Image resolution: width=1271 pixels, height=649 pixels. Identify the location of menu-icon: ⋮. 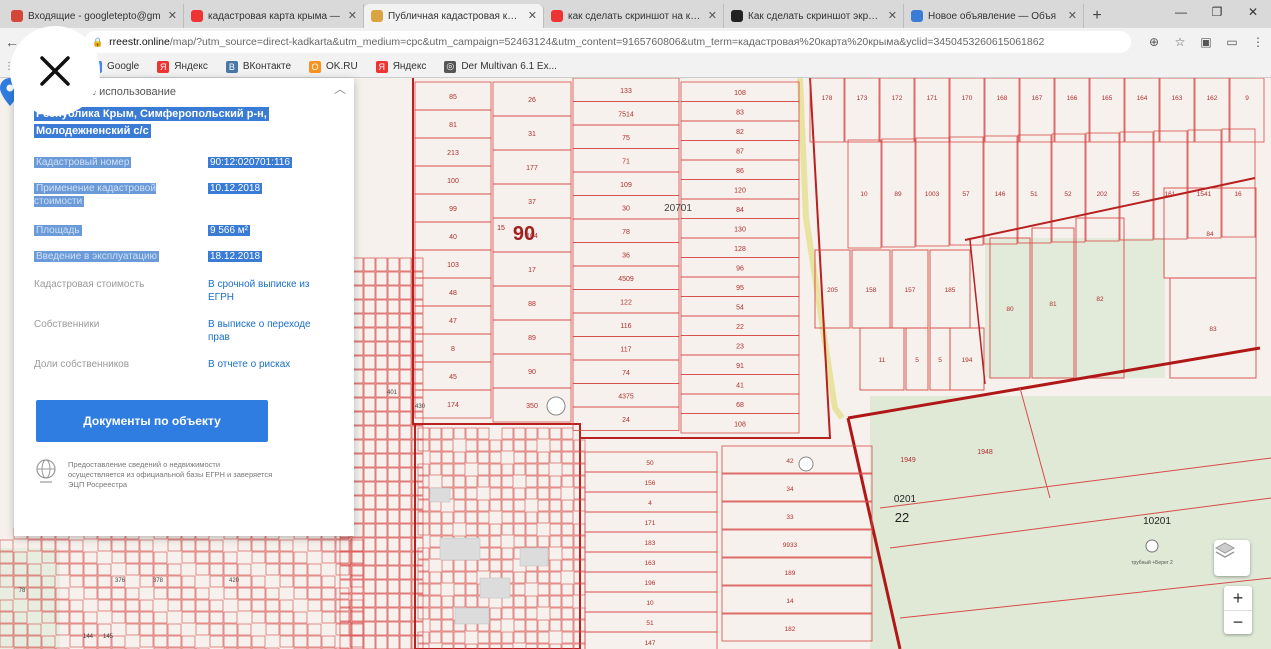
(1258, 42).